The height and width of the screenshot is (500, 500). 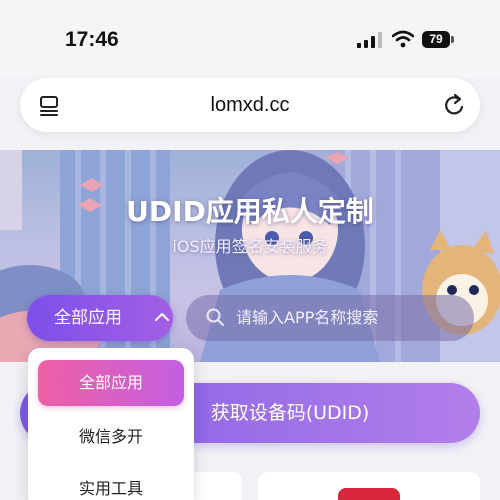 I want to click on battery-icon: 79, so click(x=436, y=39).